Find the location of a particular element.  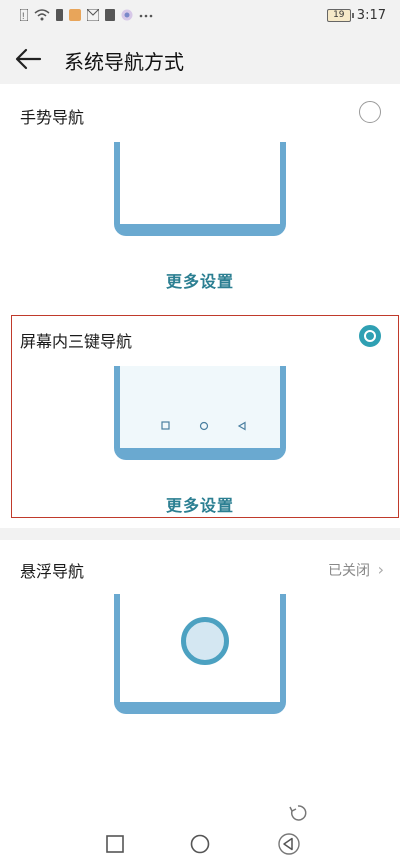

option-three-key-label: 屏幕内三键导航 is located at coordinates (76, 340).